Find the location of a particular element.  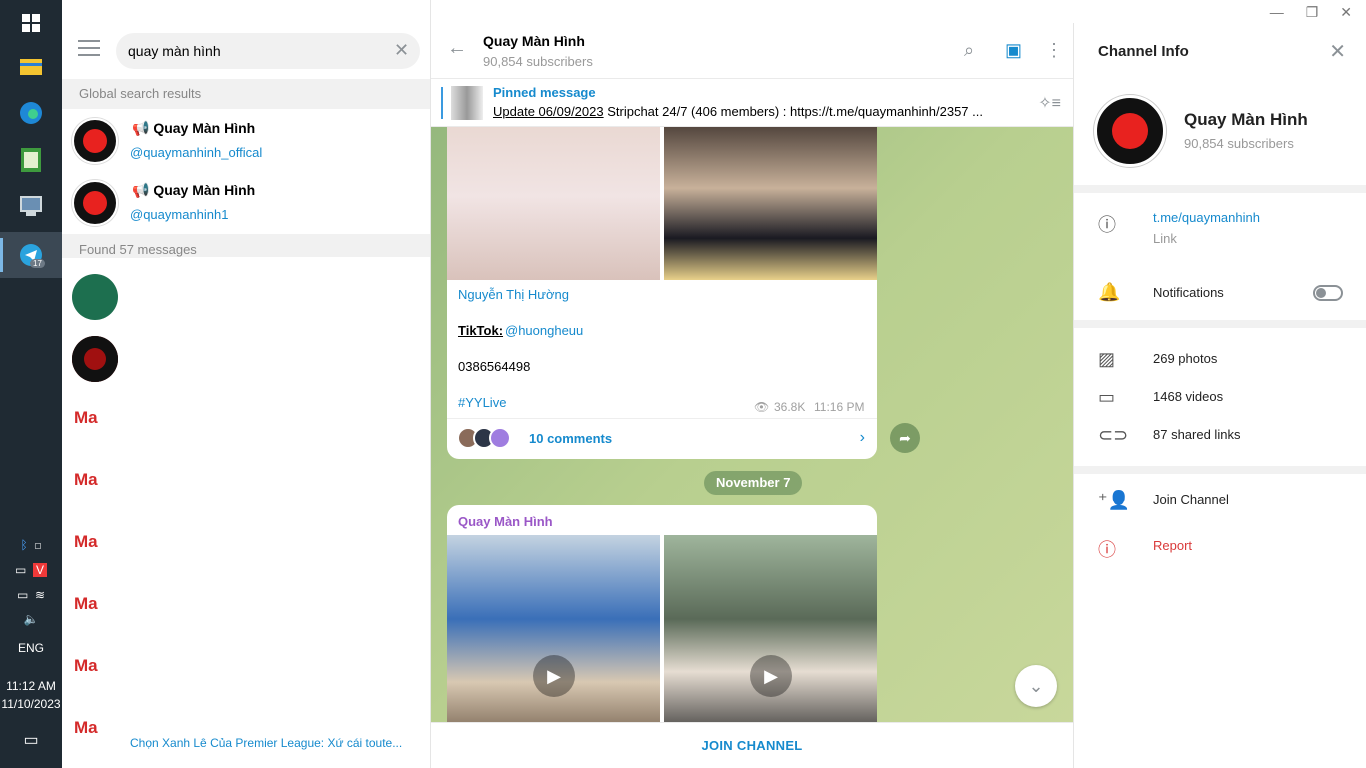

tray-icons-row2: ▭ V is located at coordinates (31, 570).